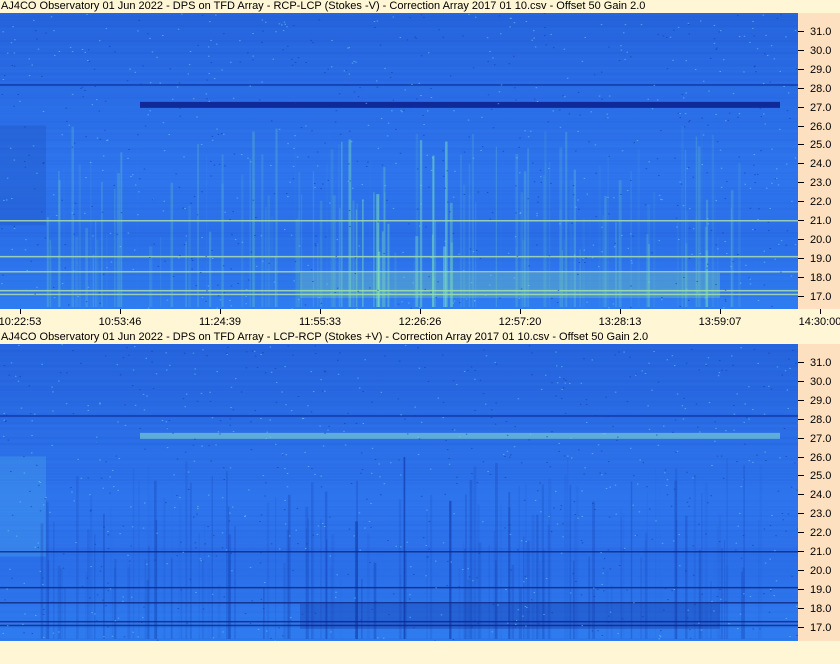 The image size is (840, 664). Describe the element at coordinates (23, 175) in the screenshot. I see `left-region` at that location.